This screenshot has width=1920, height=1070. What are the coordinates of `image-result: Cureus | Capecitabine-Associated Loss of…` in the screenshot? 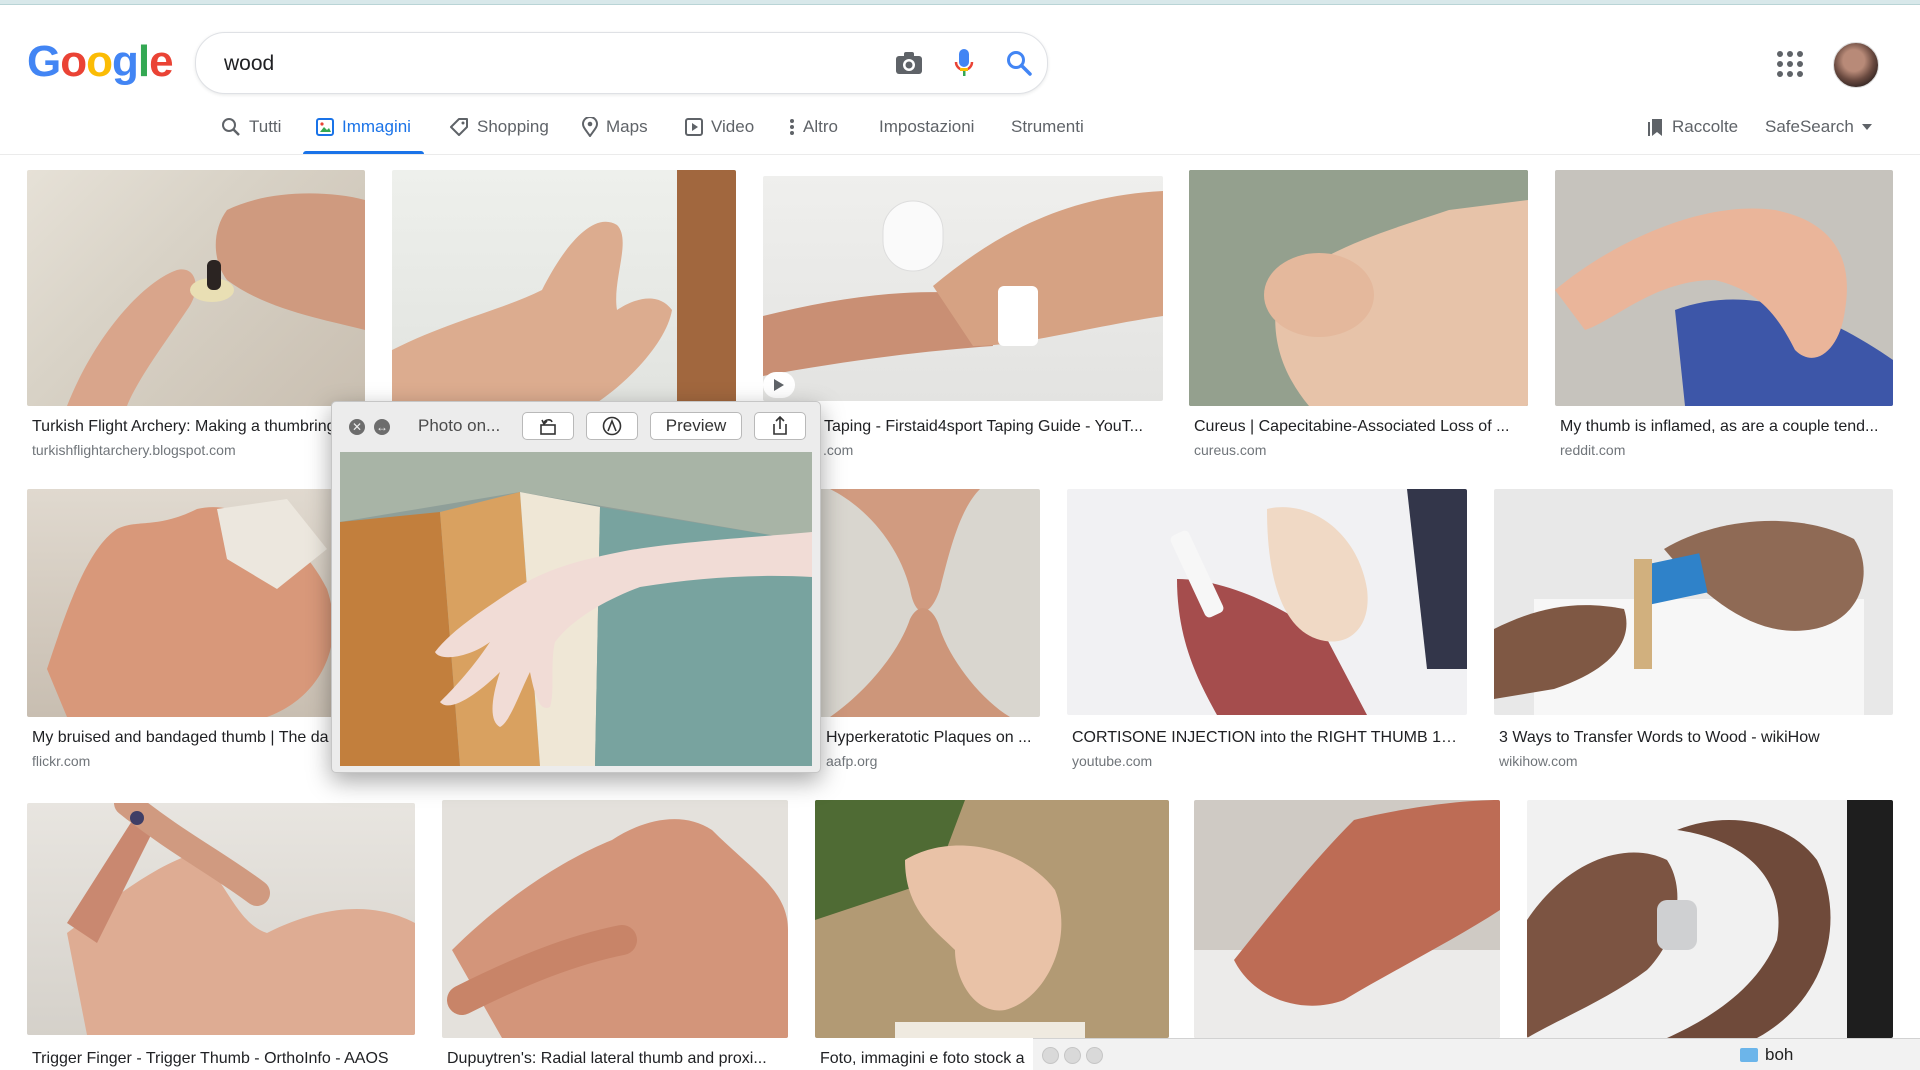 It's located at (1358, 316).